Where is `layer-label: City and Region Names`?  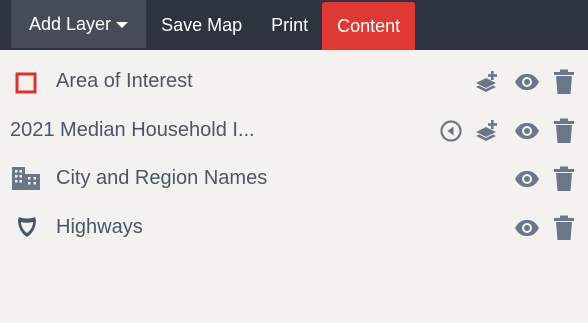
layer-label: City and Region Names is located at coordinates (162, 178).